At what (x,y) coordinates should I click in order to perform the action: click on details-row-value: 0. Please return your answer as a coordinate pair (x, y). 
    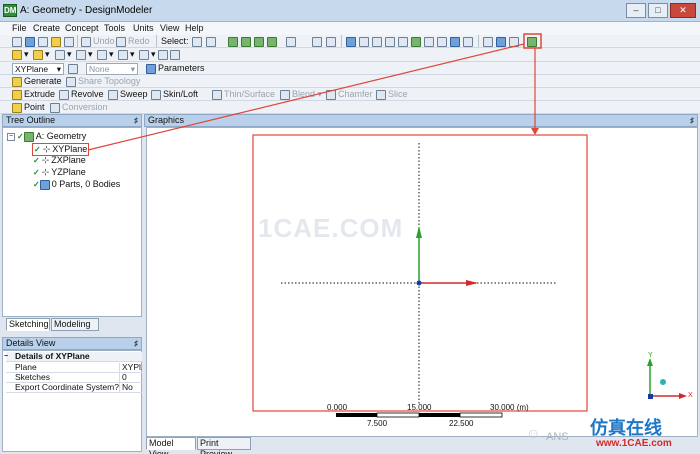
    Looking at the image, I should click on (130, 377).